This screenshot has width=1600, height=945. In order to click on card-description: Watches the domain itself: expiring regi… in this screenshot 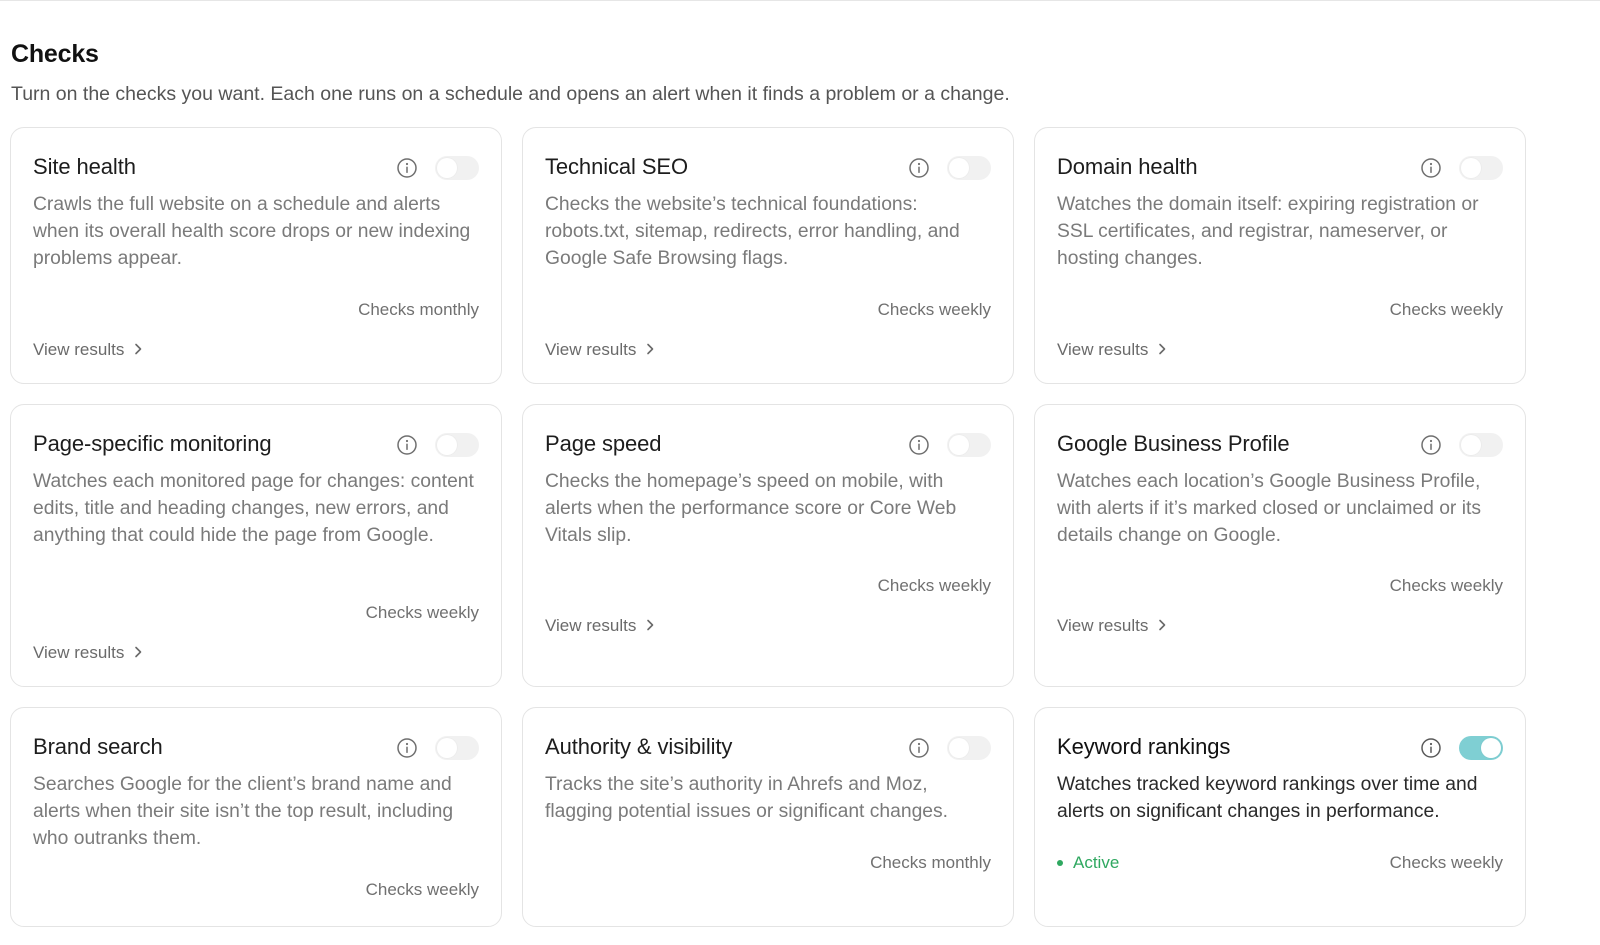, I will do `click(1268, 231)`.